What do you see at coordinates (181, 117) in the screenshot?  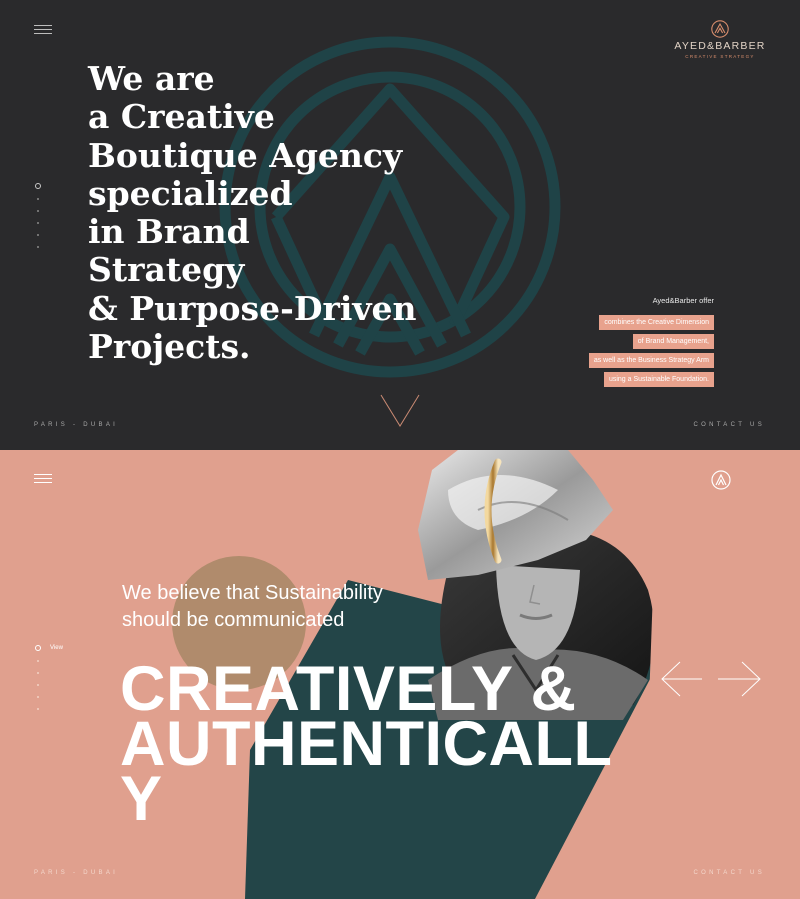 I see `headline-line: a Creative` at bounding box center [181, 117].